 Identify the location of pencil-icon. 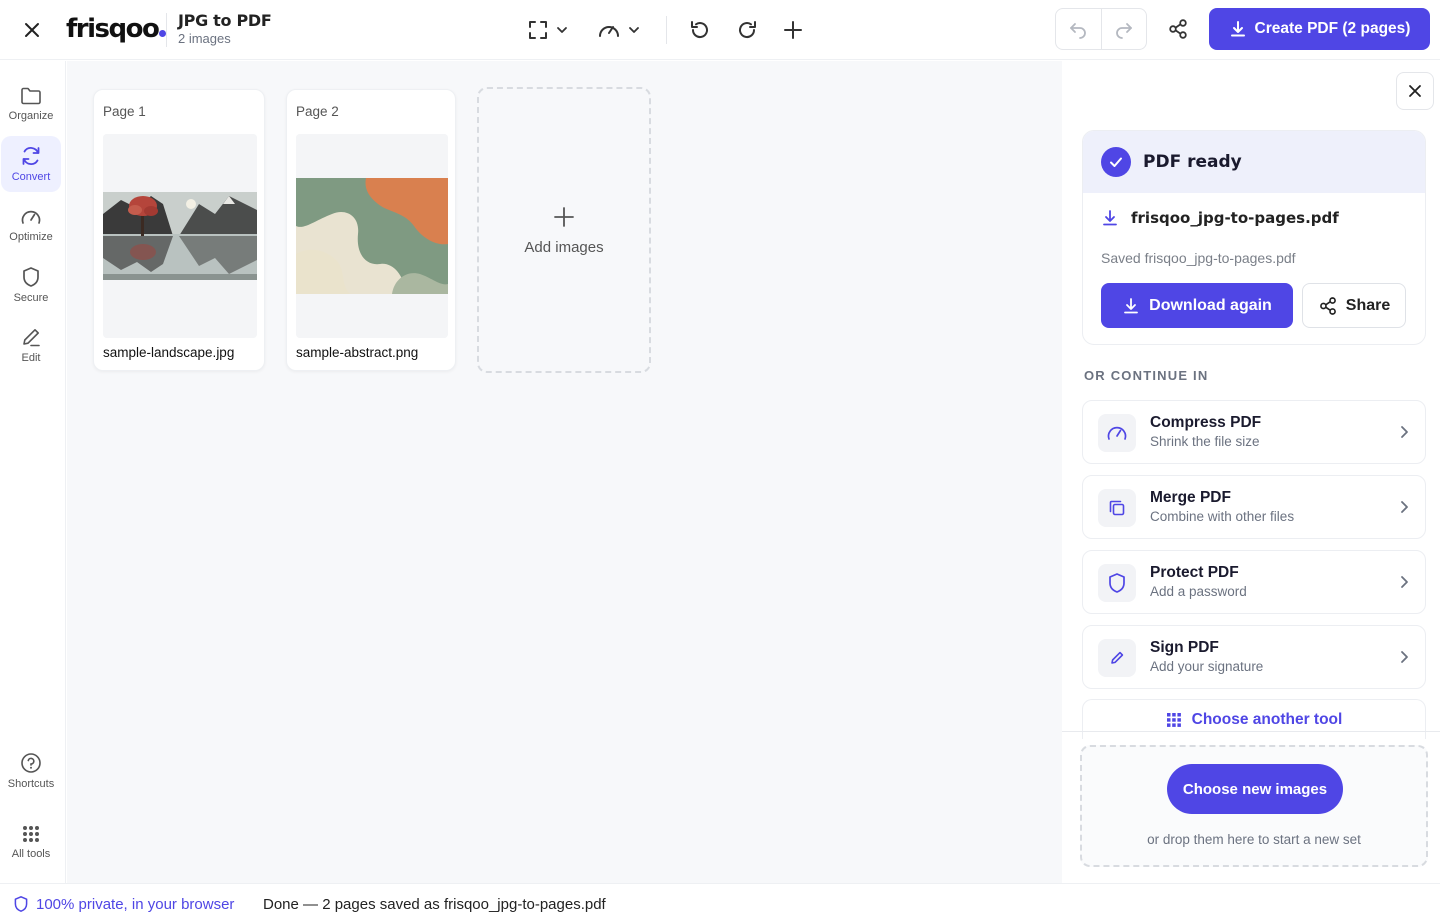
(31, 338).